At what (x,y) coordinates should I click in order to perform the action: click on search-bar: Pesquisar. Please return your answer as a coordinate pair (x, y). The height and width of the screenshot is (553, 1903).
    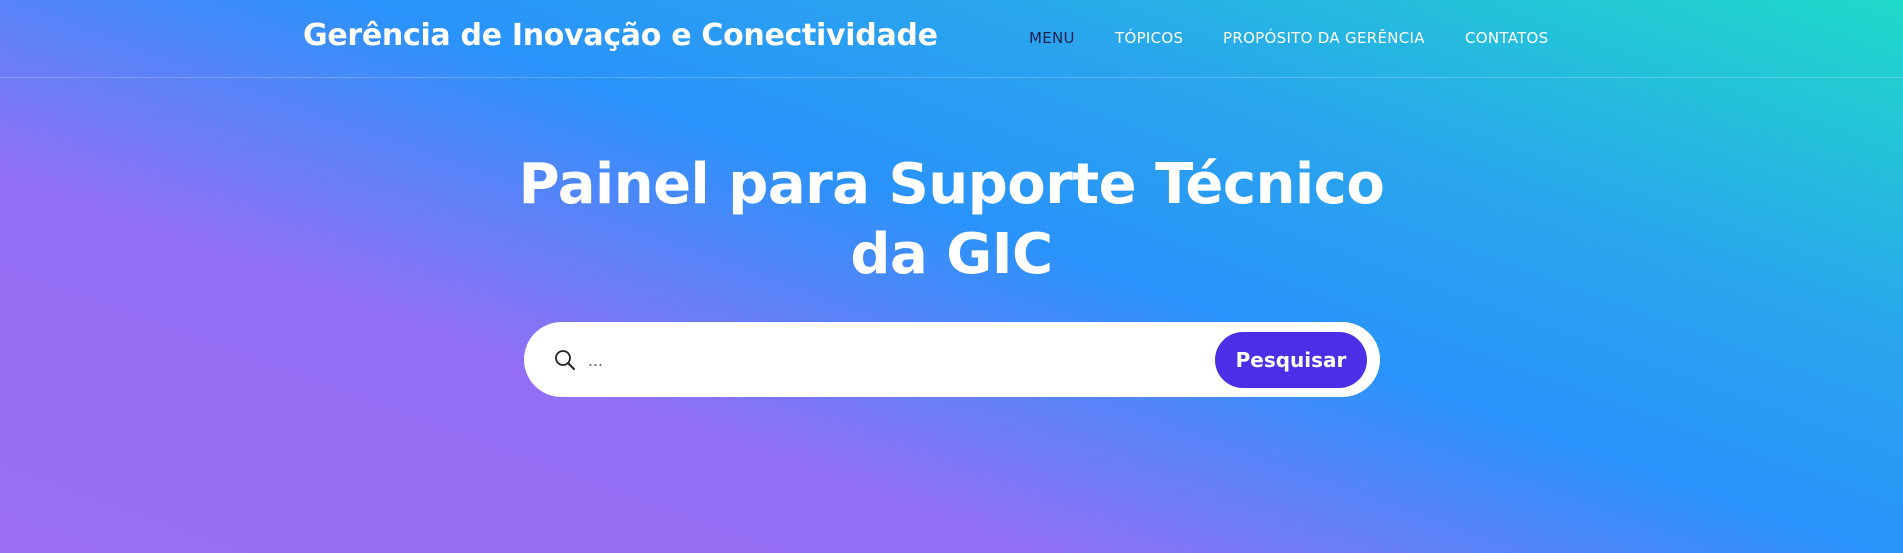
    Looking at the image, I should click on (952, 359).